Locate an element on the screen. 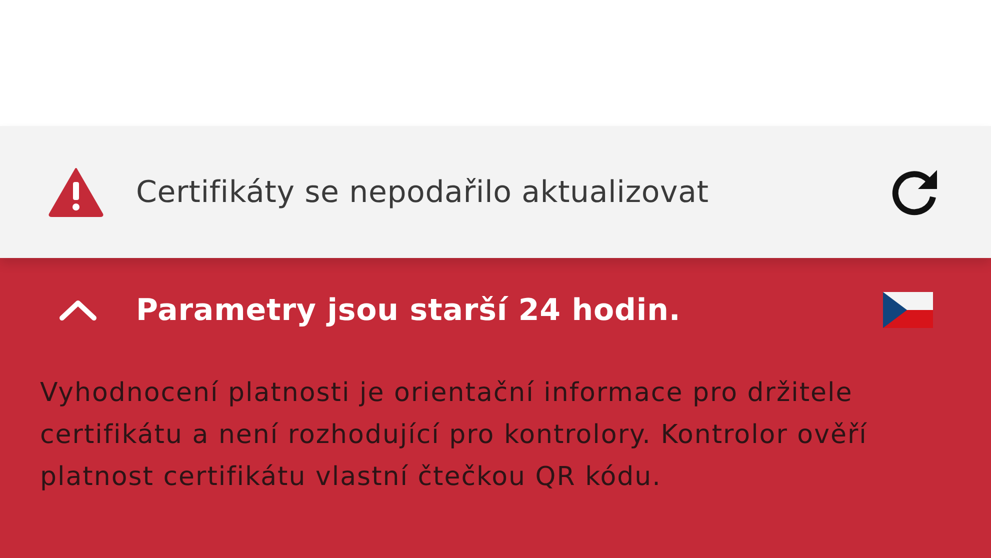 Image resolution: width=991 pixels, height=558 pixels. chevron-icon is located at coordinates (78, 310).